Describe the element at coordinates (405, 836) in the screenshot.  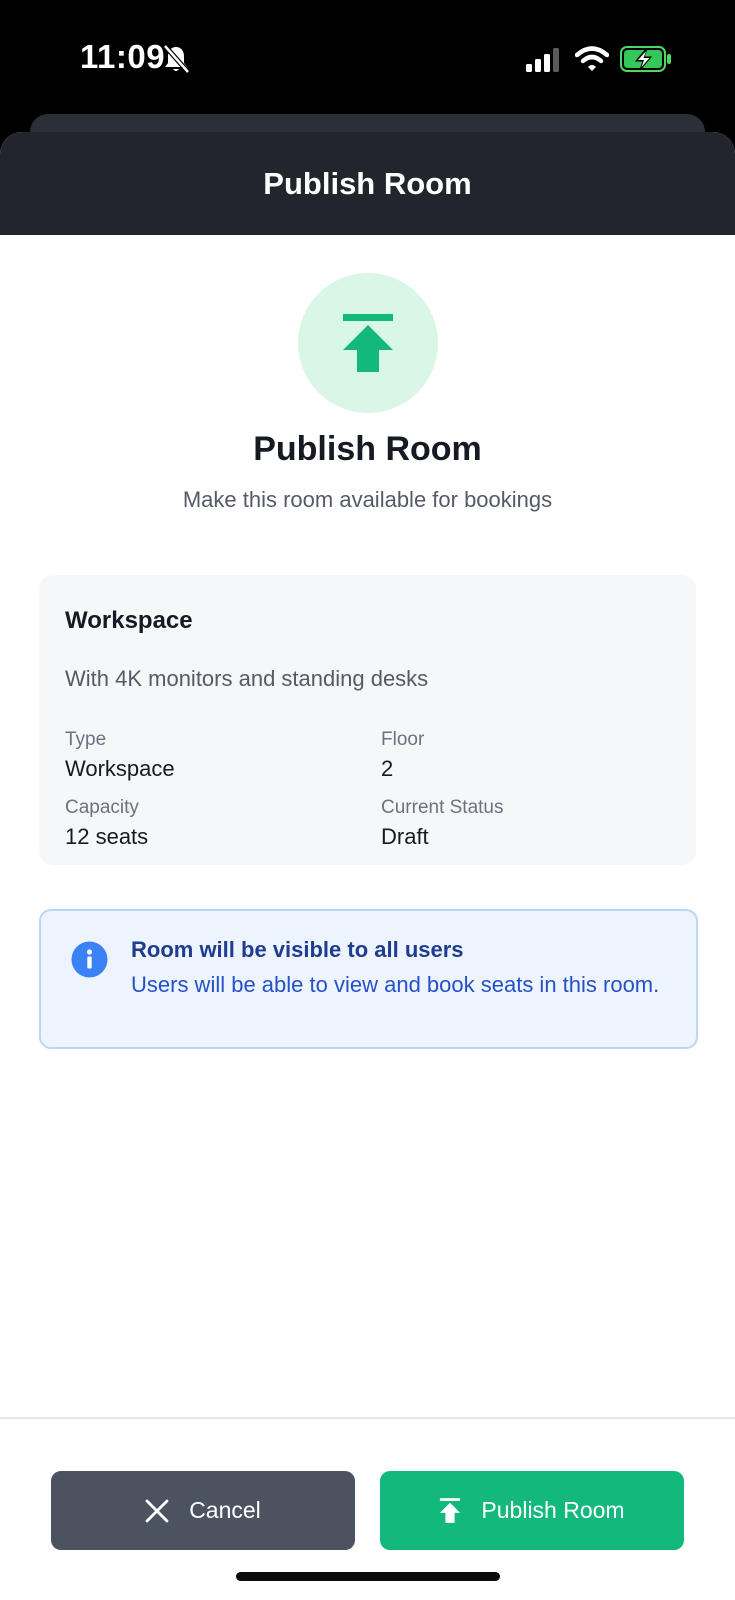
I see `status-value: Draft` at that location.